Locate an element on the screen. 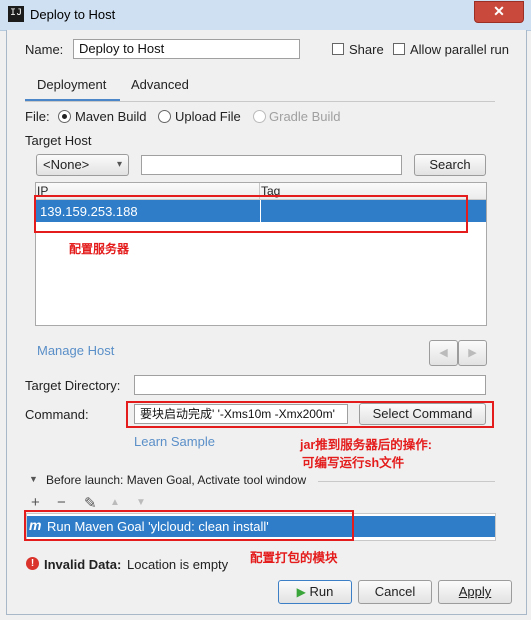 The image size is (531, 620). target-directory-label: Target Directory: is located at coordinates (73, 385).